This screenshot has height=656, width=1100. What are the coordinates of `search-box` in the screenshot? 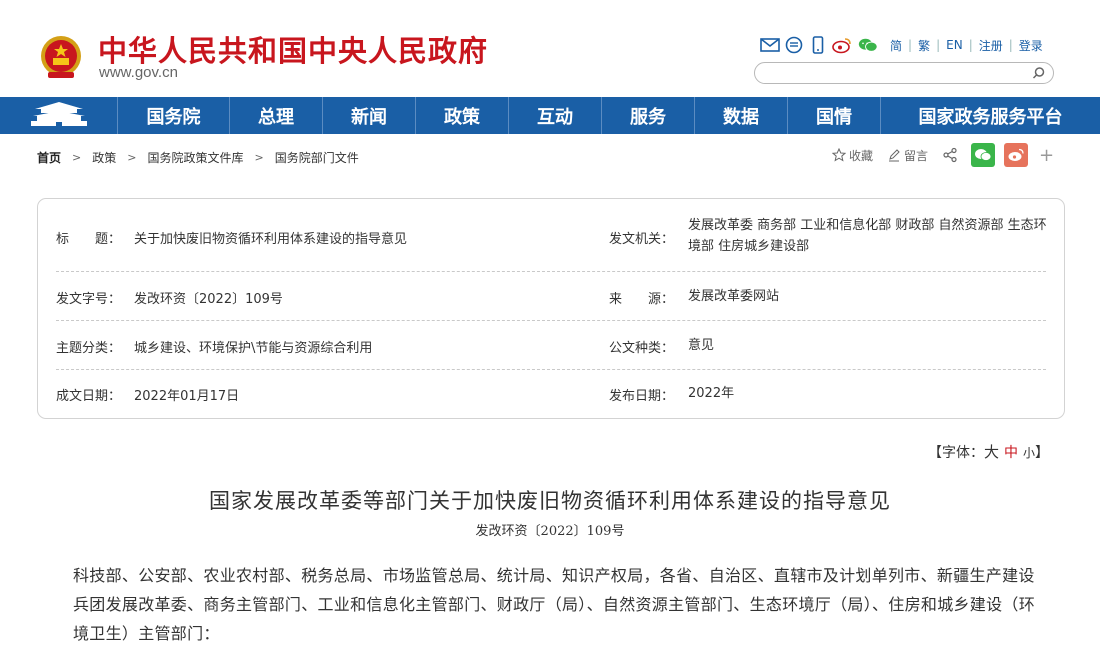 It's located at (904, 73).